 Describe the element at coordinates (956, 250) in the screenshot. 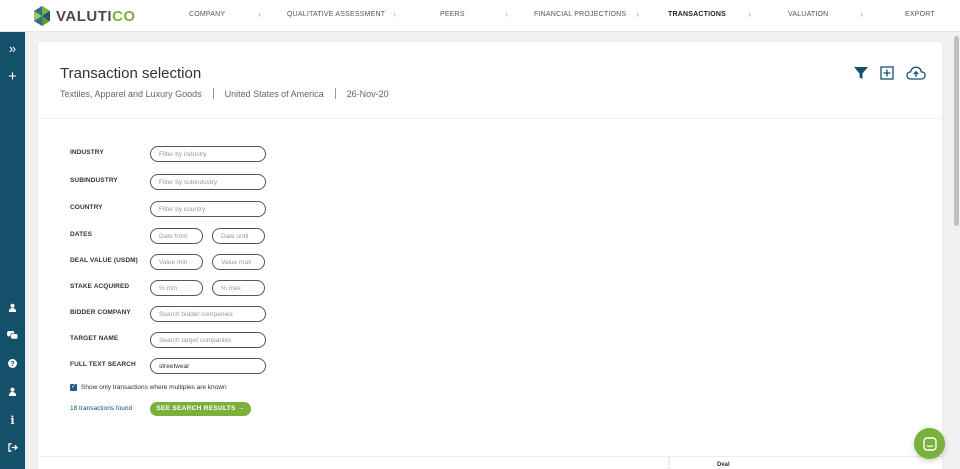

I see `page-scrollbar` at that location.